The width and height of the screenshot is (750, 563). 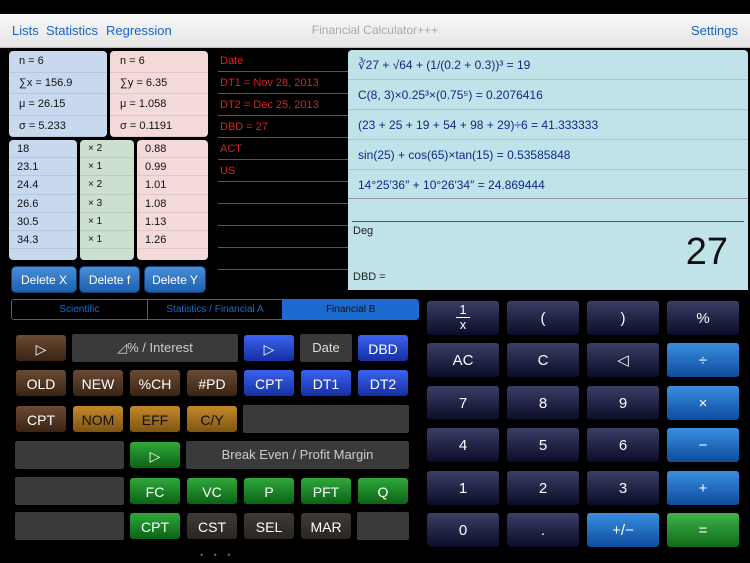 I want to click on cy-button: C/Y, so click(x=212, y=419).